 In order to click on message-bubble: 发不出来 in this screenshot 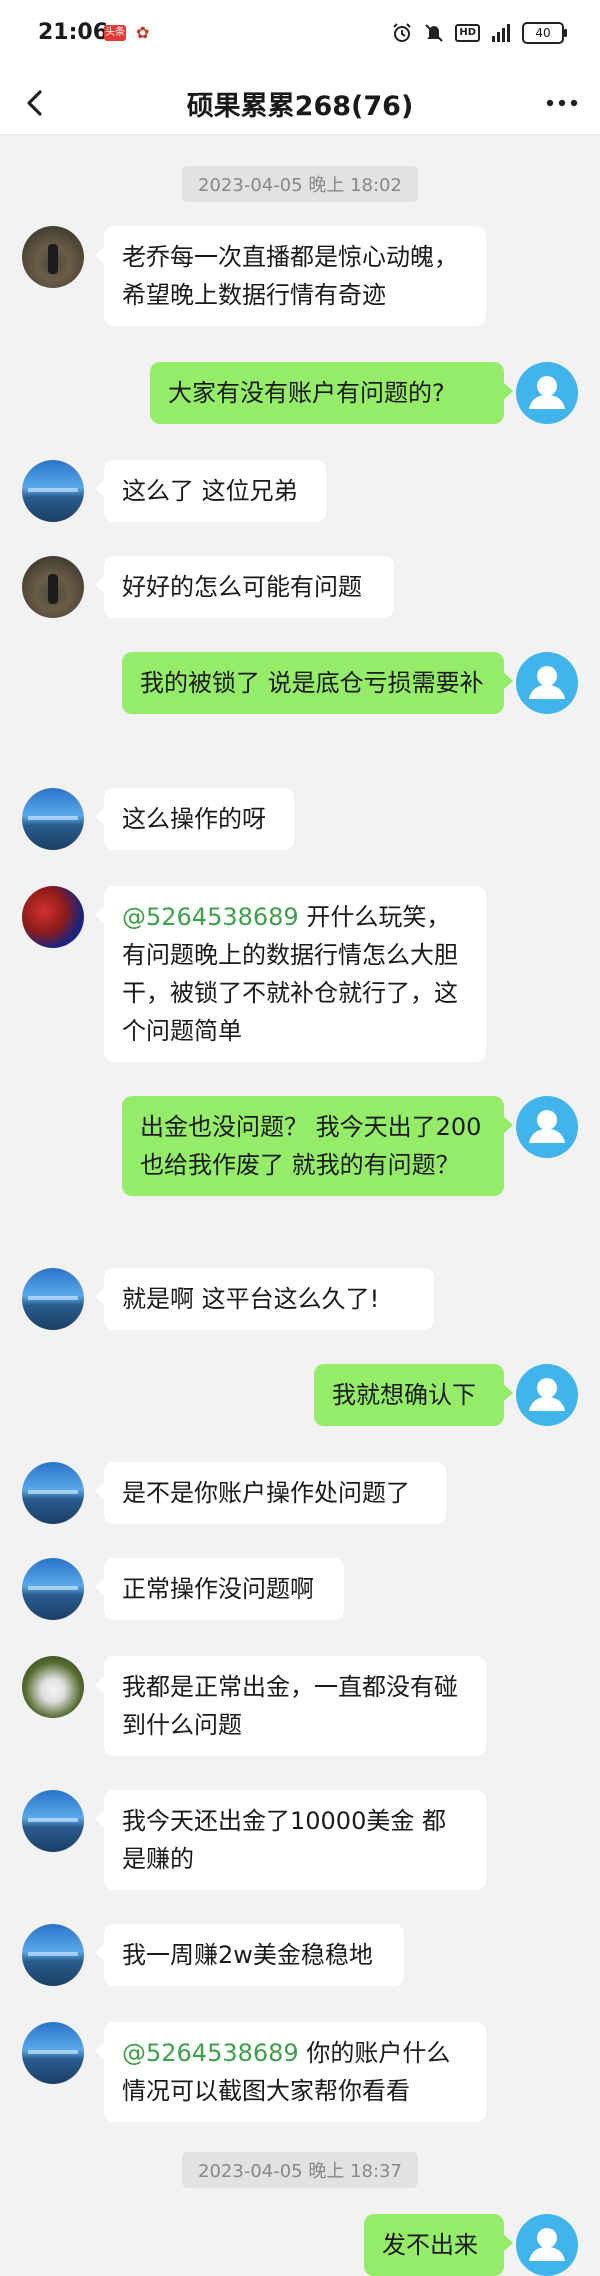, I will do `click(438, 2245)`.